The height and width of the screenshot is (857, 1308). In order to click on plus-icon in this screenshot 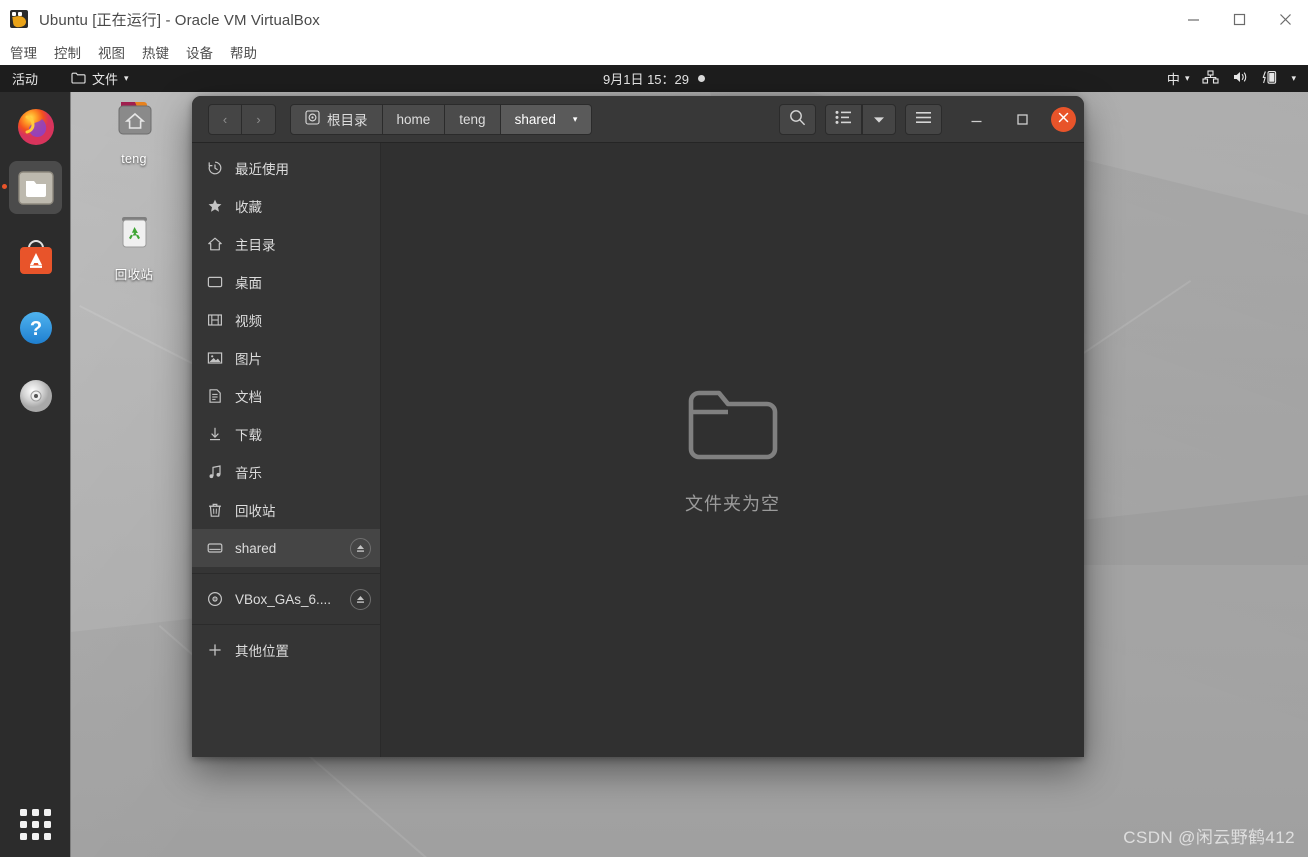, I will do `click(214, 650)`.